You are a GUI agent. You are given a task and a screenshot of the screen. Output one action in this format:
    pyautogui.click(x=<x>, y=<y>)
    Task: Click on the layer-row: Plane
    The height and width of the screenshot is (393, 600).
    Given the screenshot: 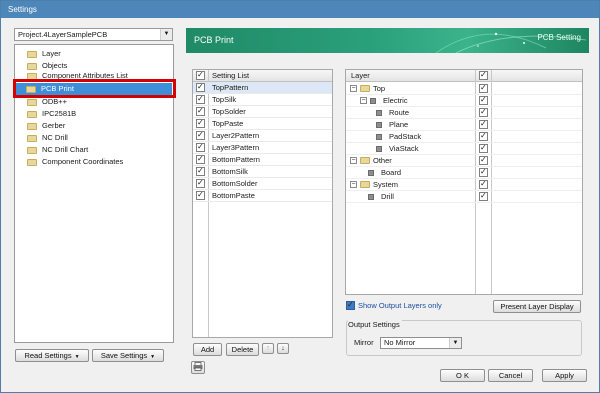 What is the action you would take?
    pyautogui.click(x=464, y=125)
    